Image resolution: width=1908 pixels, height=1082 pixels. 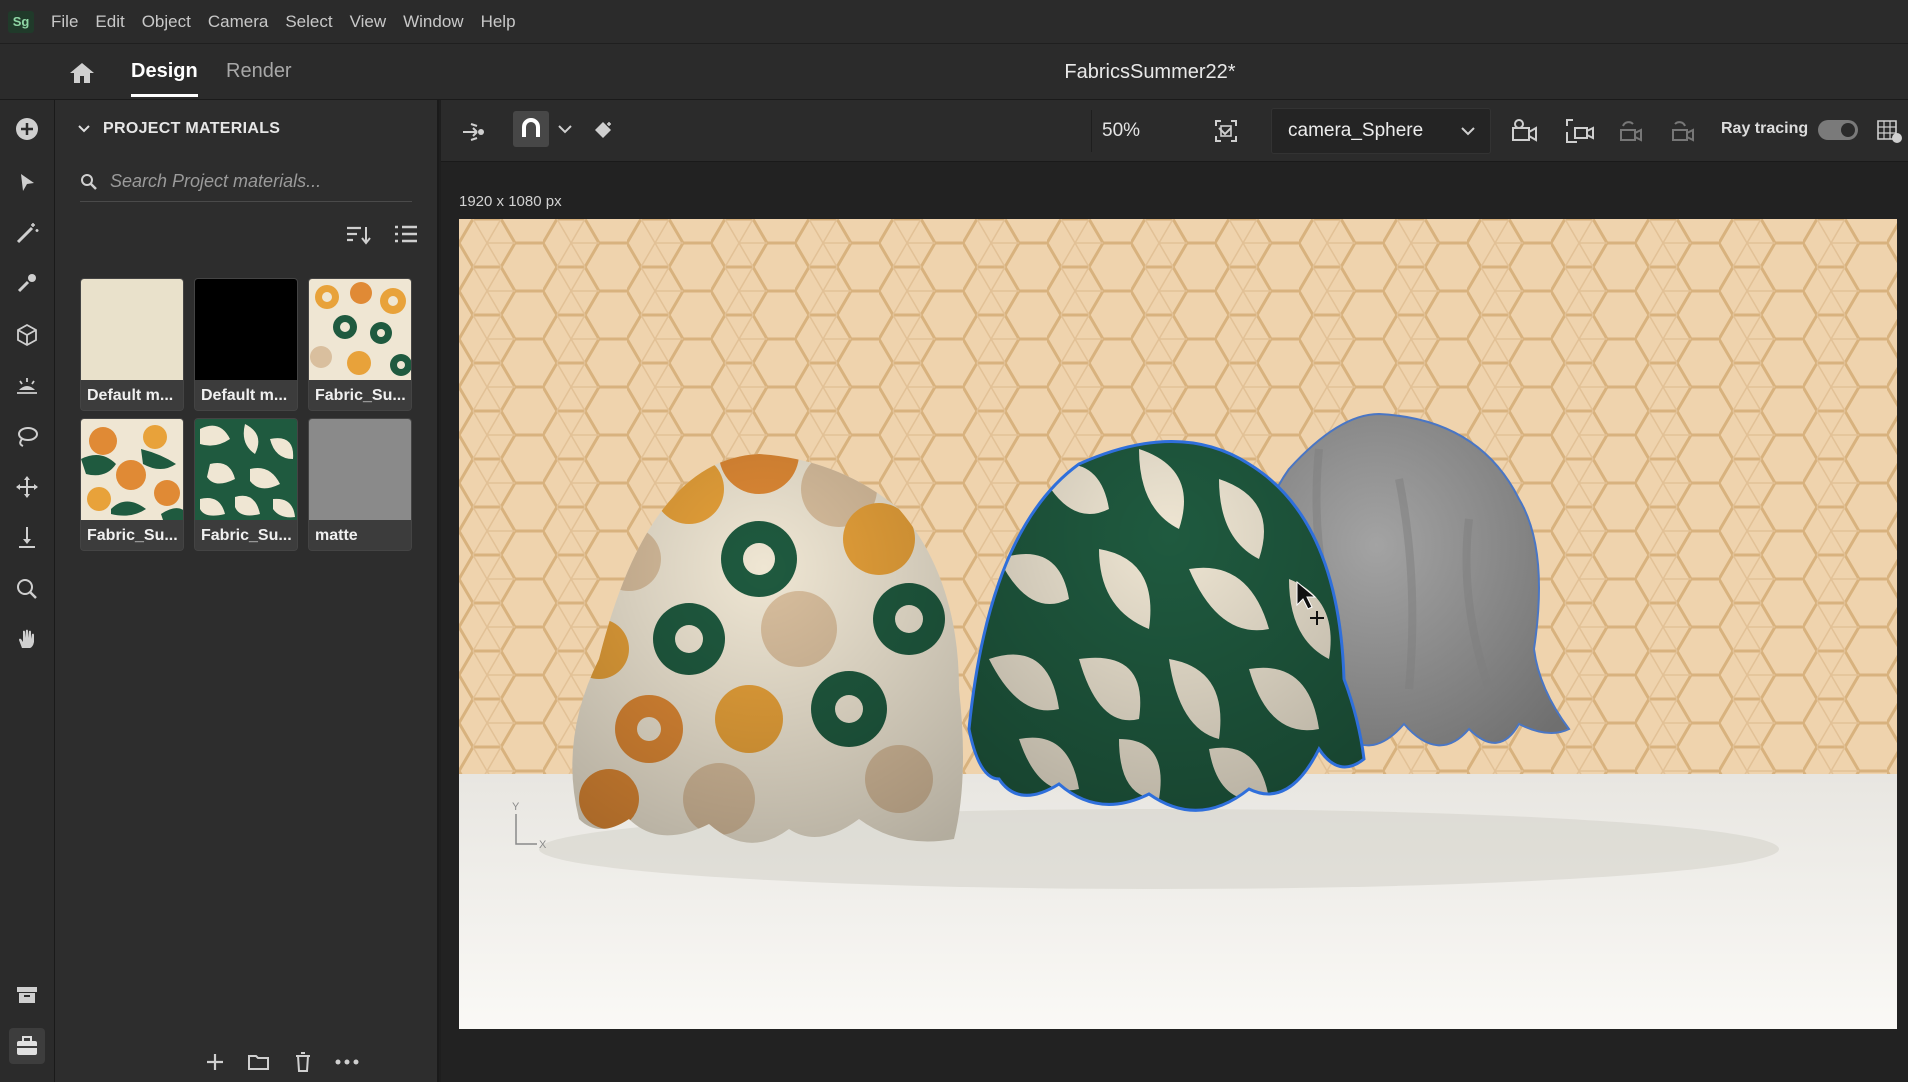 What do you see at coordinates (1580, 131) in the screenshot?
I see `frame-camera-icon` at bounding box center [1580, 131].